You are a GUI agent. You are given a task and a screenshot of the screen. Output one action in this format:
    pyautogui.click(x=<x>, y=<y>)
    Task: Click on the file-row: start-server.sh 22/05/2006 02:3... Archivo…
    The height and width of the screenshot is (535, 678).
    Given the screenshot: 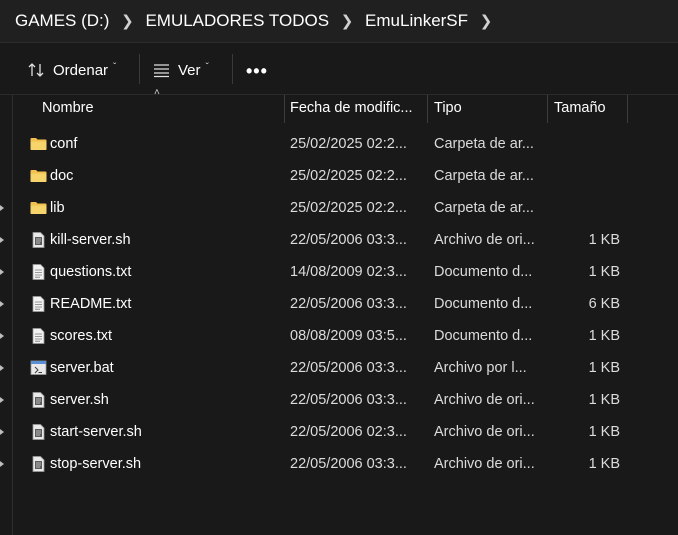 What is the action you would take?
    pyautogui.click(x=339, y=432)
    